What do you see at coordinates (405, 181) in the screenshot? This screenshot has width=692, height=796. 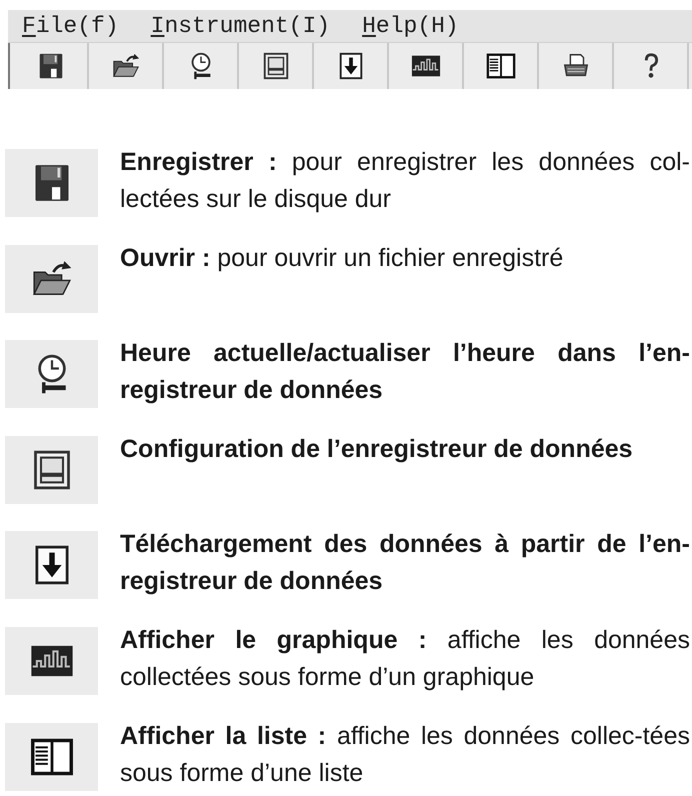 I see `description-text: Enregistrer : pour enregistrer les données col-lectées sur le disque dur` at bounding box center [405, 181].